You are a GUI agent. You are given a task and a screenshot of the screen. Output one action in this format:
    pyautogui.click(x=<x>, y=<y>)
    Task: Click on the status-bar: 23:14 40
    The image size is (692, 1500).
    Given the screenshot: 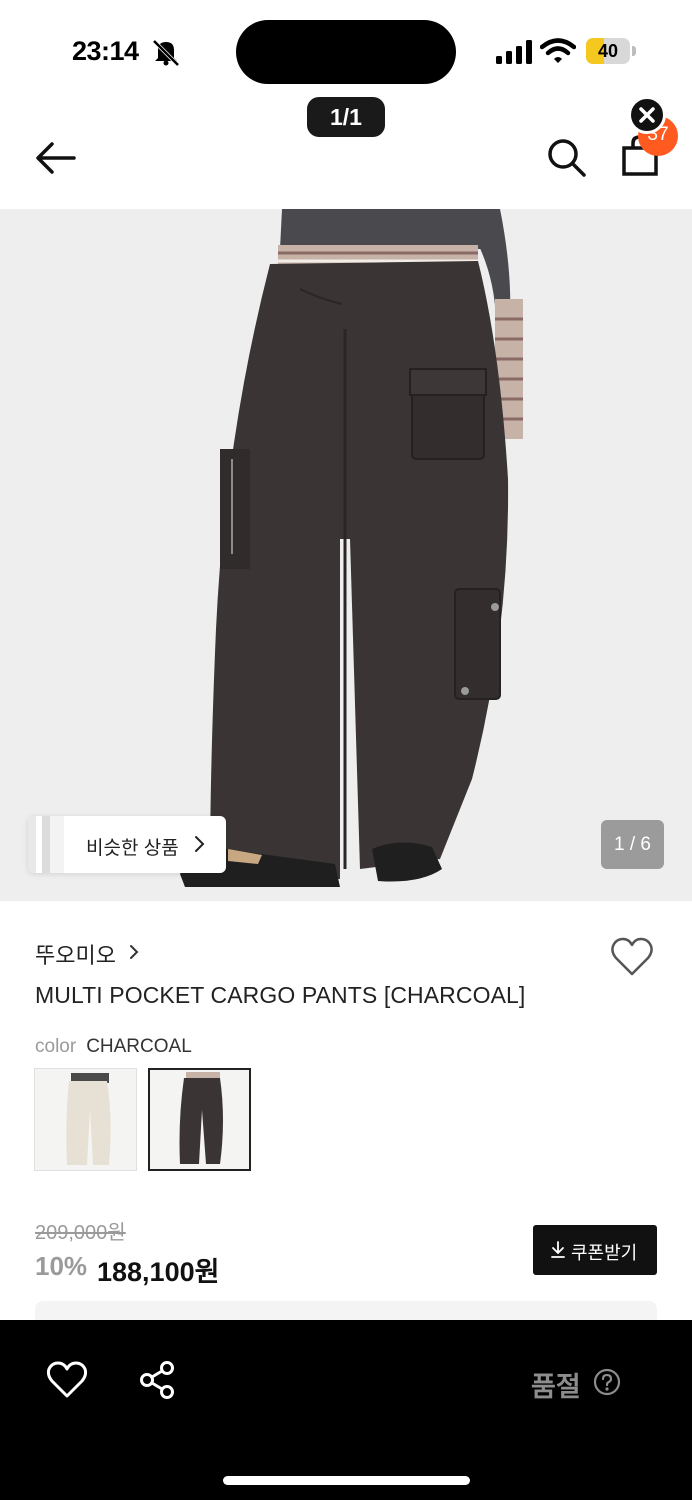 What is the action you would take?
    pyautogui.click(x=346, y=50)
    